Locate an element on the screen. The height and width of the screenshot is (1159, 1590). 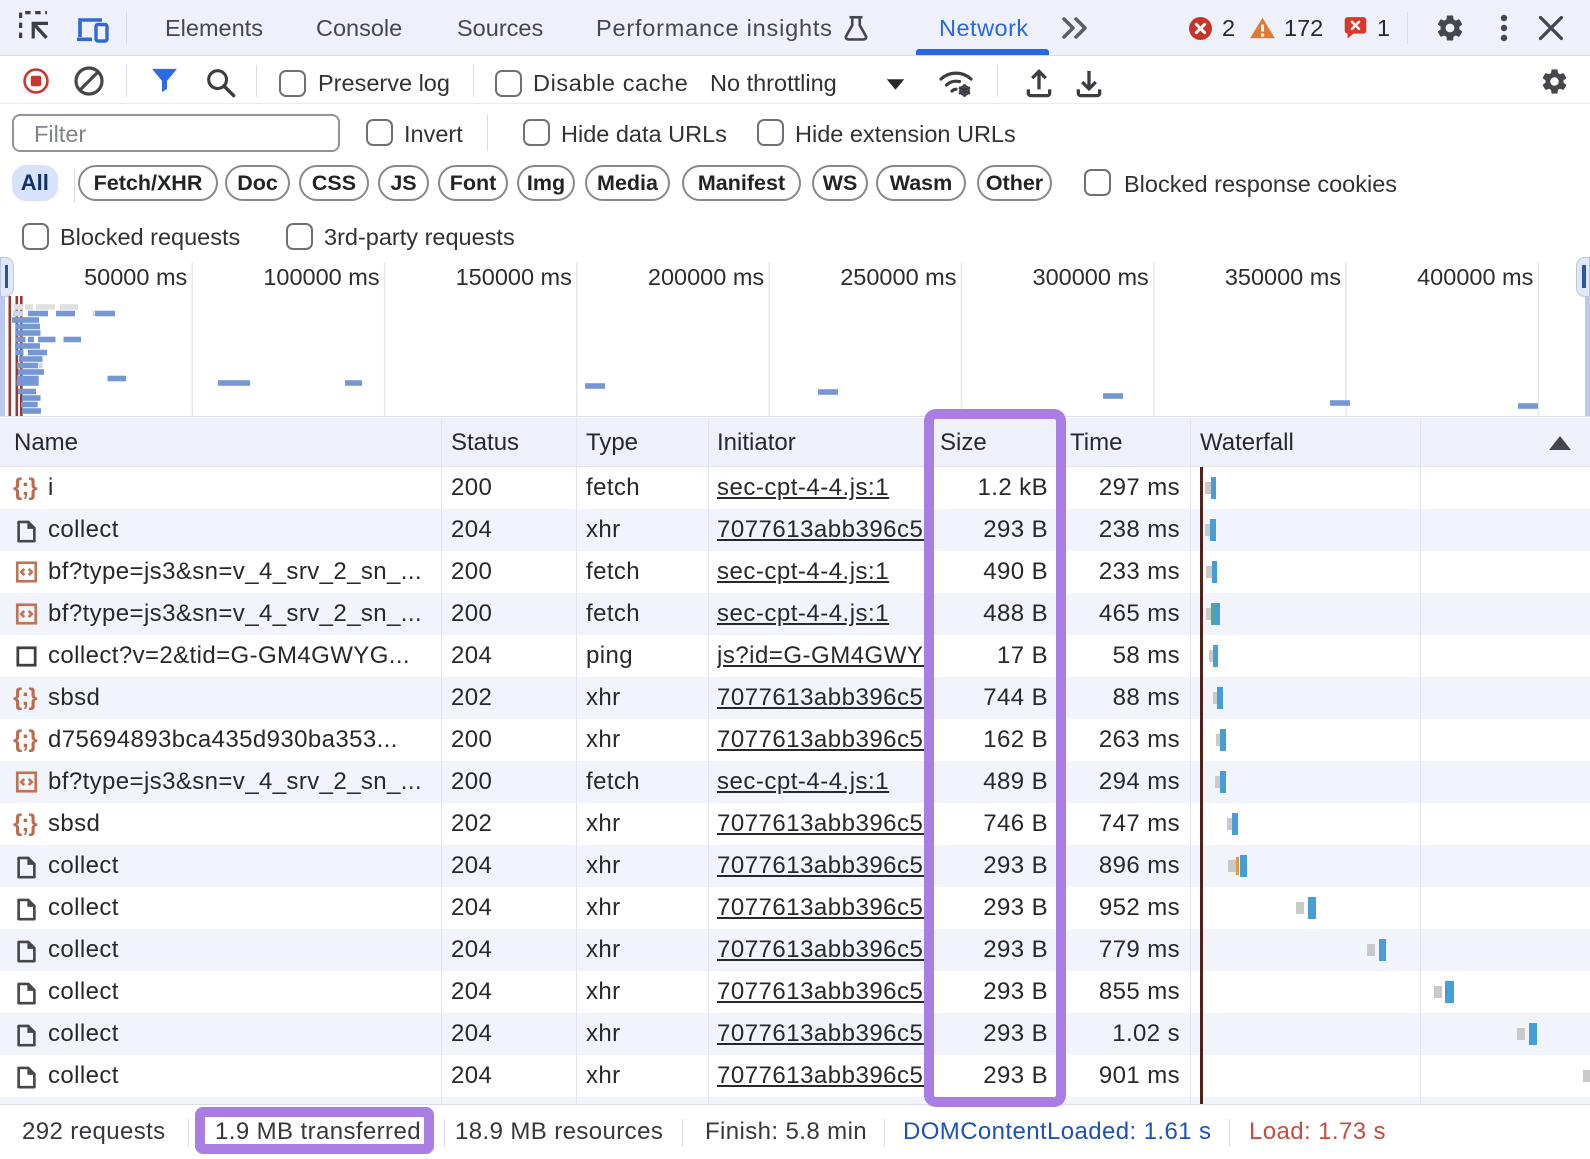
svg-text: 350000 ms is located at coordinates (1283, 277).